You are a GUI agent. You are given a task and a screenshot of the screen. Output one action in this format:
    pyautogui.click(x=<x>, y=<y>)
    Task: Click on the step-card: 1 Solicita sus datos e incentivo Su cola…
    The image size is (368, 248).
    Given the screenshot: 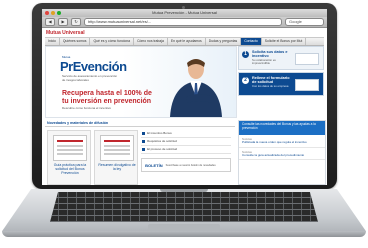 What is the action you would take?
    pyautogui.click(x=281, y=58)
    